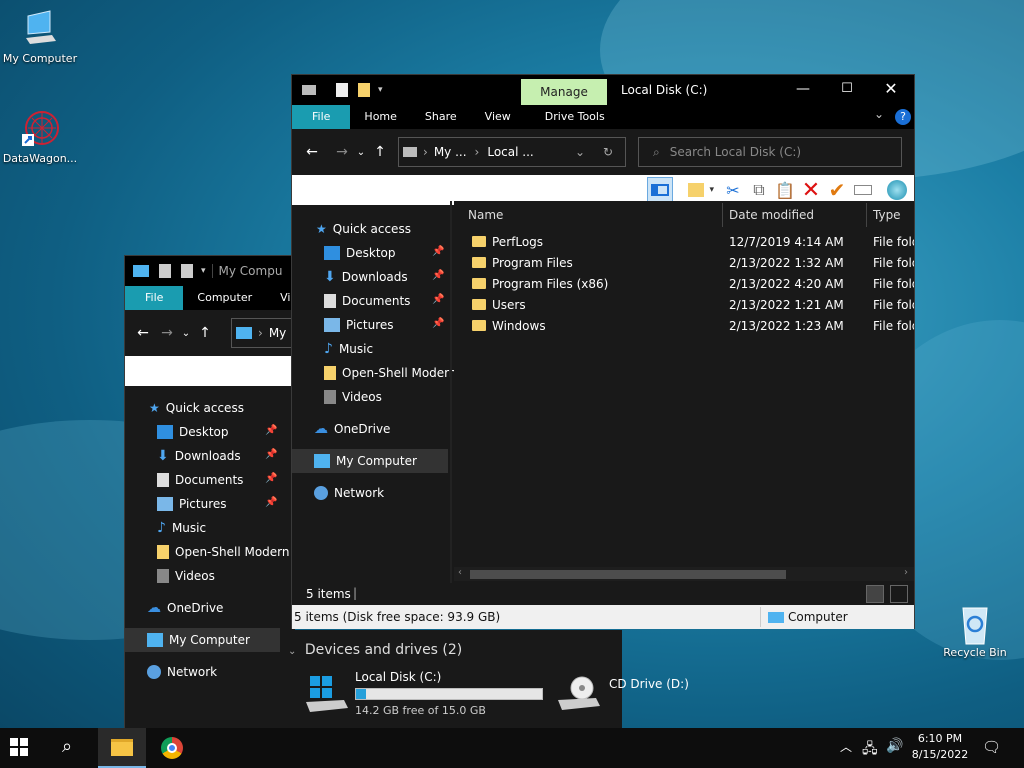 This screenshot has width=1024, height=768. Describe the element at coordinates (870, 750) in the screenshot. I see `network-tray-icon: 🖧` at that location.